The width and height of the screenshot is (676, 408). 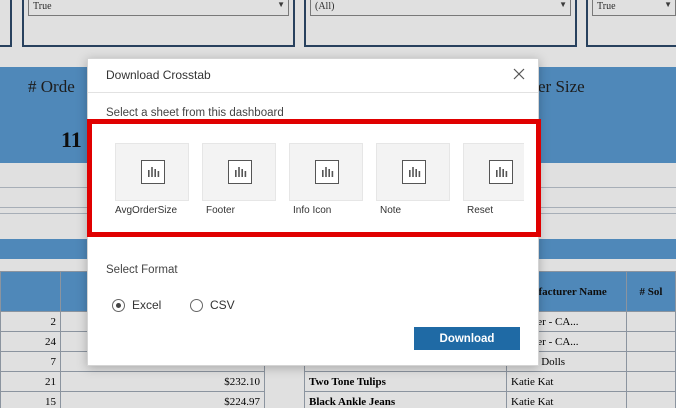 I want to click on close-icon, so click(x=519, y=74).